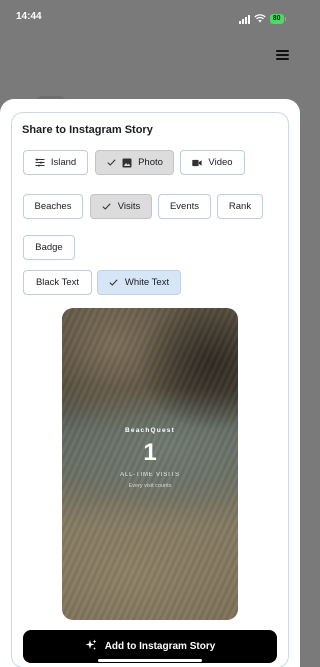 This screenshot has height=667, width=320. I want to click on tab-events-label: Events, so click(184, 206).